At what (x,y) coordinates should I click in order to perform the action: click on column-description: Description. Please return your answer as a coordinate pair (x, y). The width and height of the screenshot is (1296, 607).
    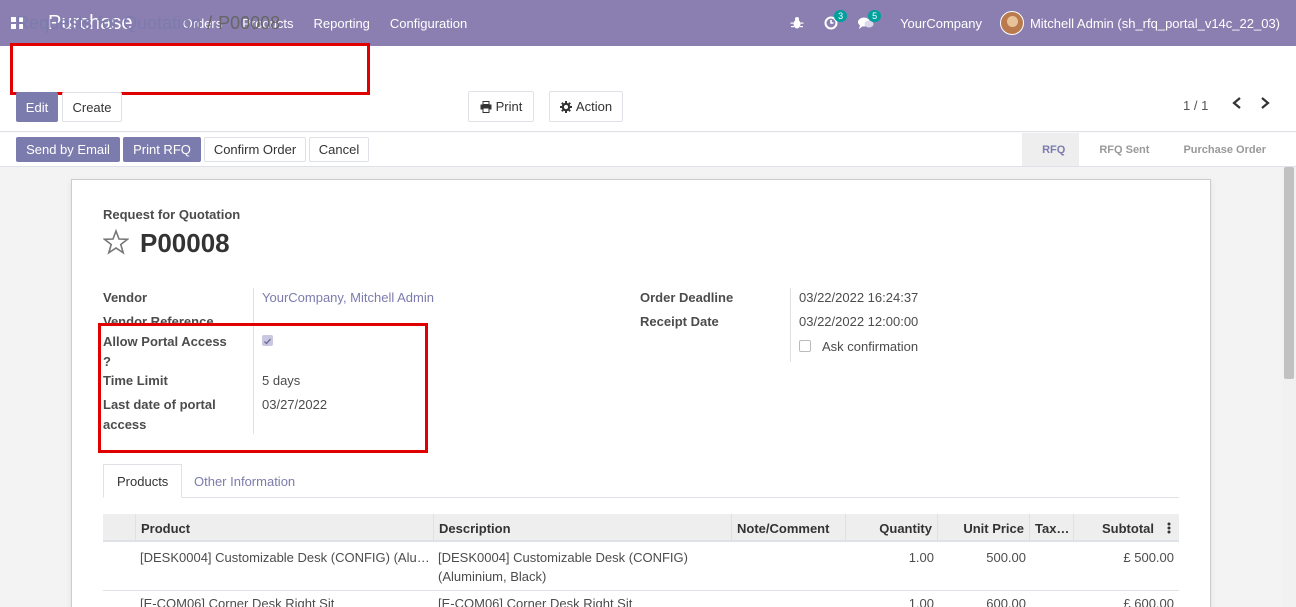
    Looking at the image, I should click on (582, 528).